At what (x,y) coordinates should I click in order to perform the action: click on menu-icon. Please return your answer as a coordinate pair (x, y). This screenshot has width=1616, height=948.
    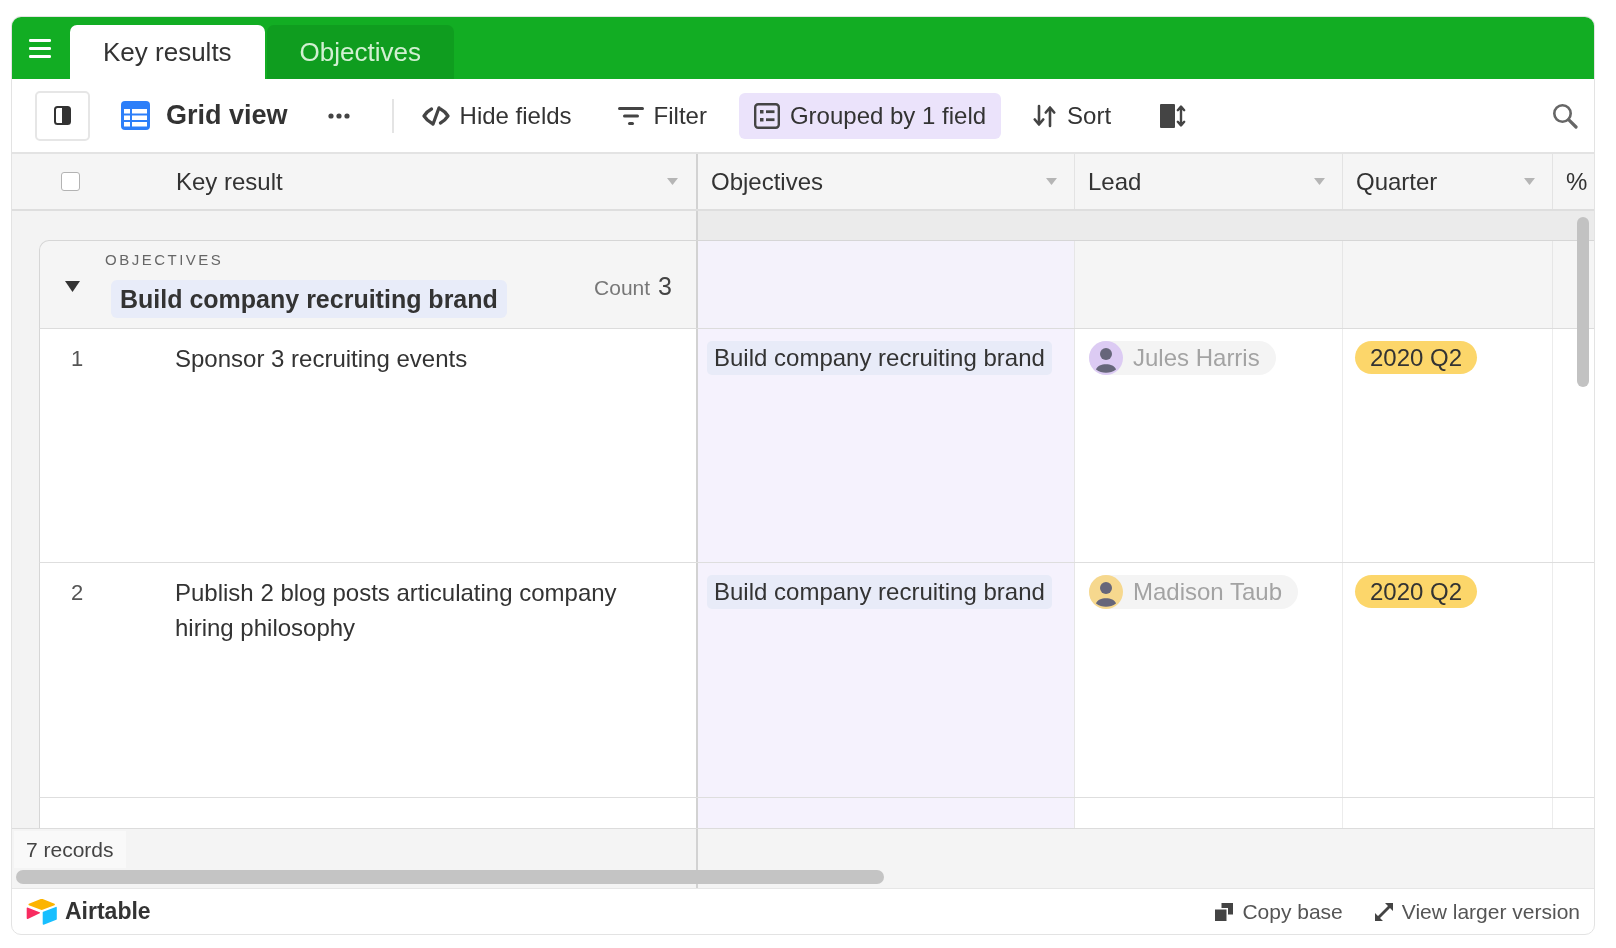
    Looking at the image, I should click on (40, 48).